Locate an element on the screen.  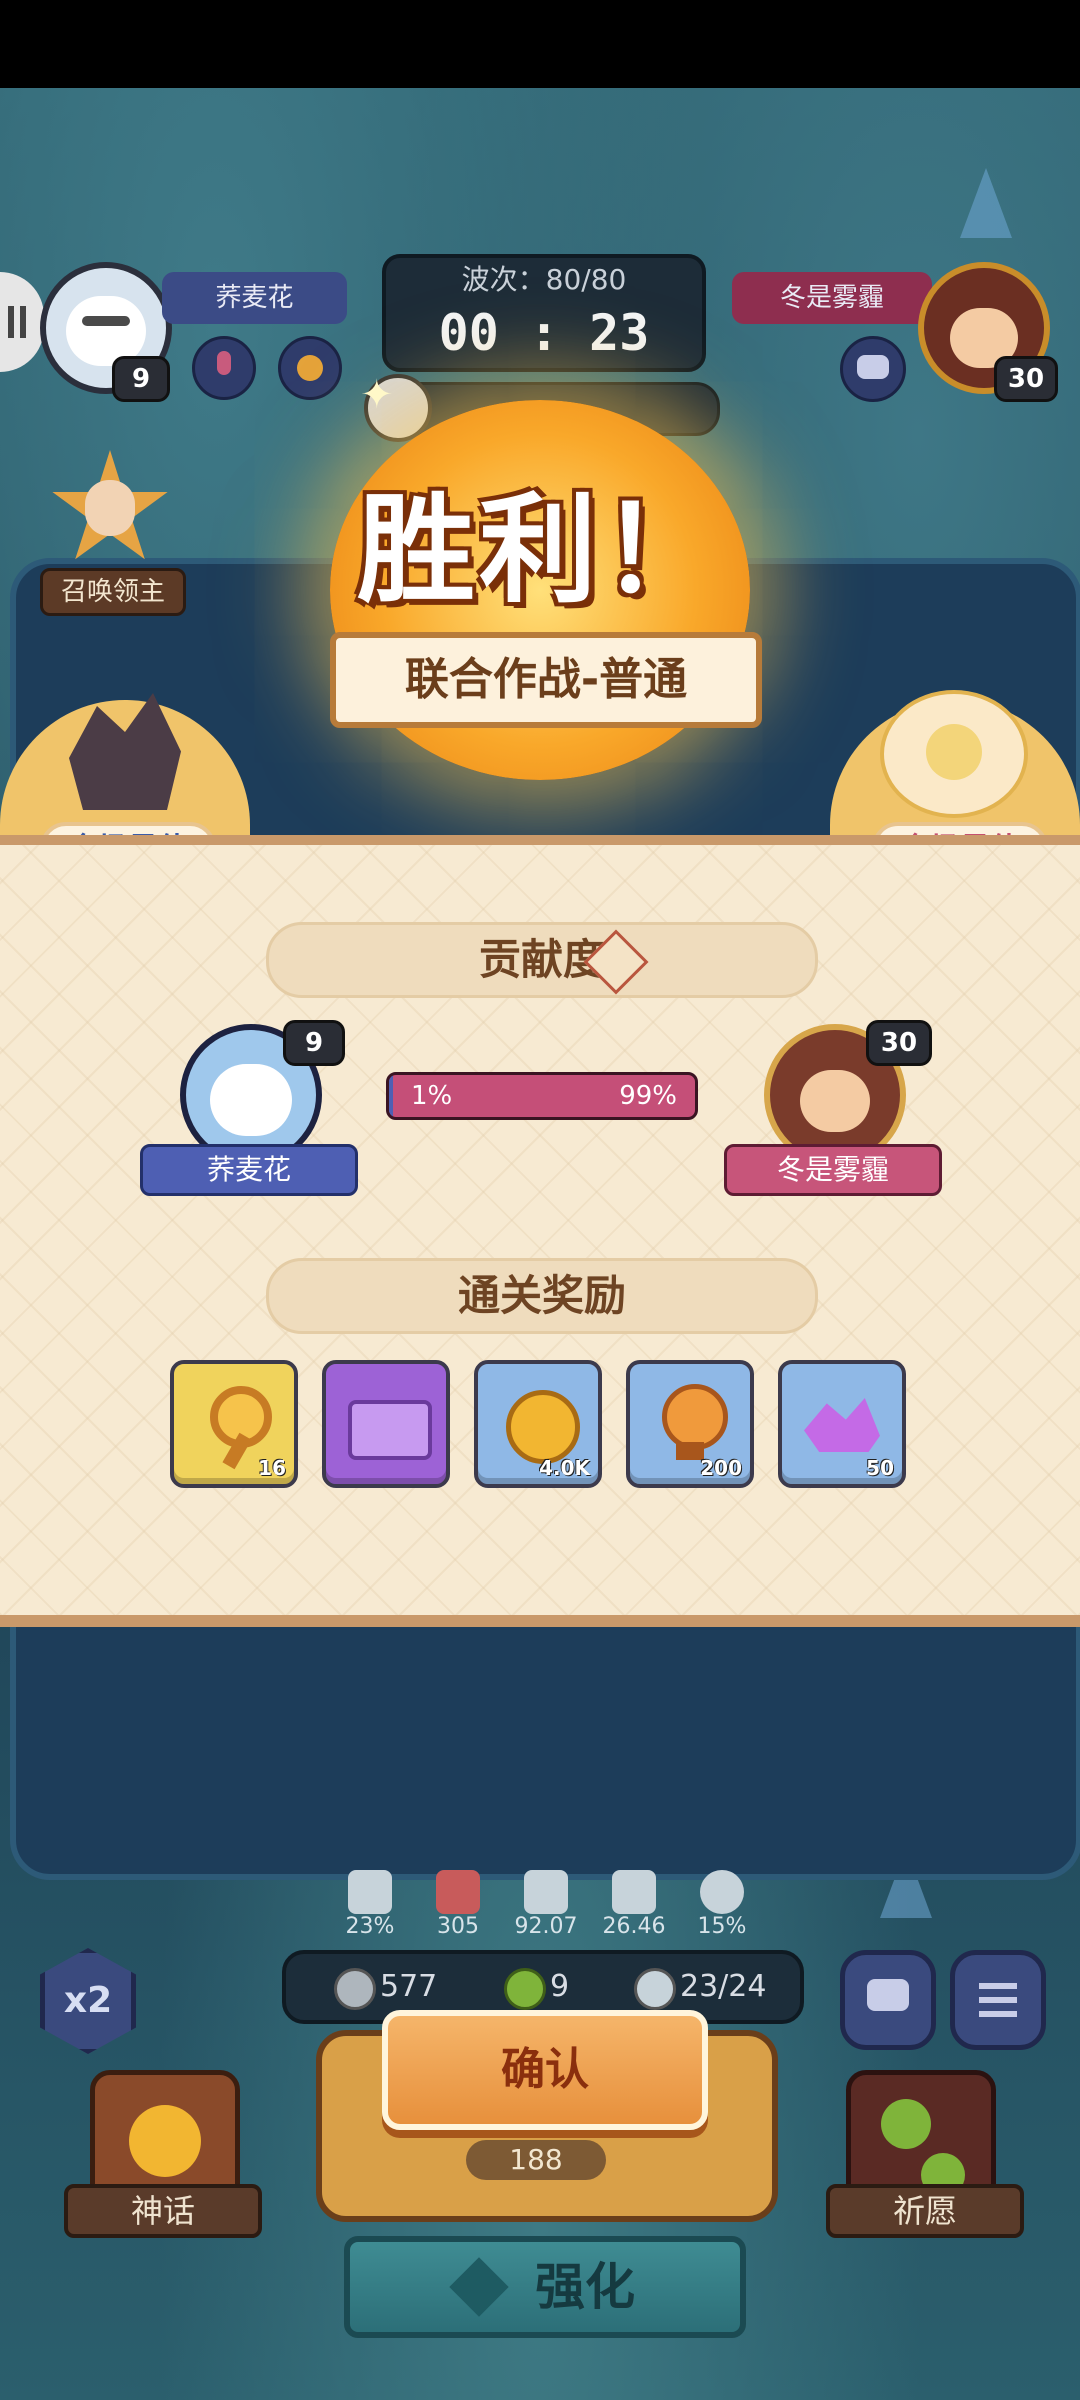
reward-qty: 200 is located at coordinates (721, 1468).